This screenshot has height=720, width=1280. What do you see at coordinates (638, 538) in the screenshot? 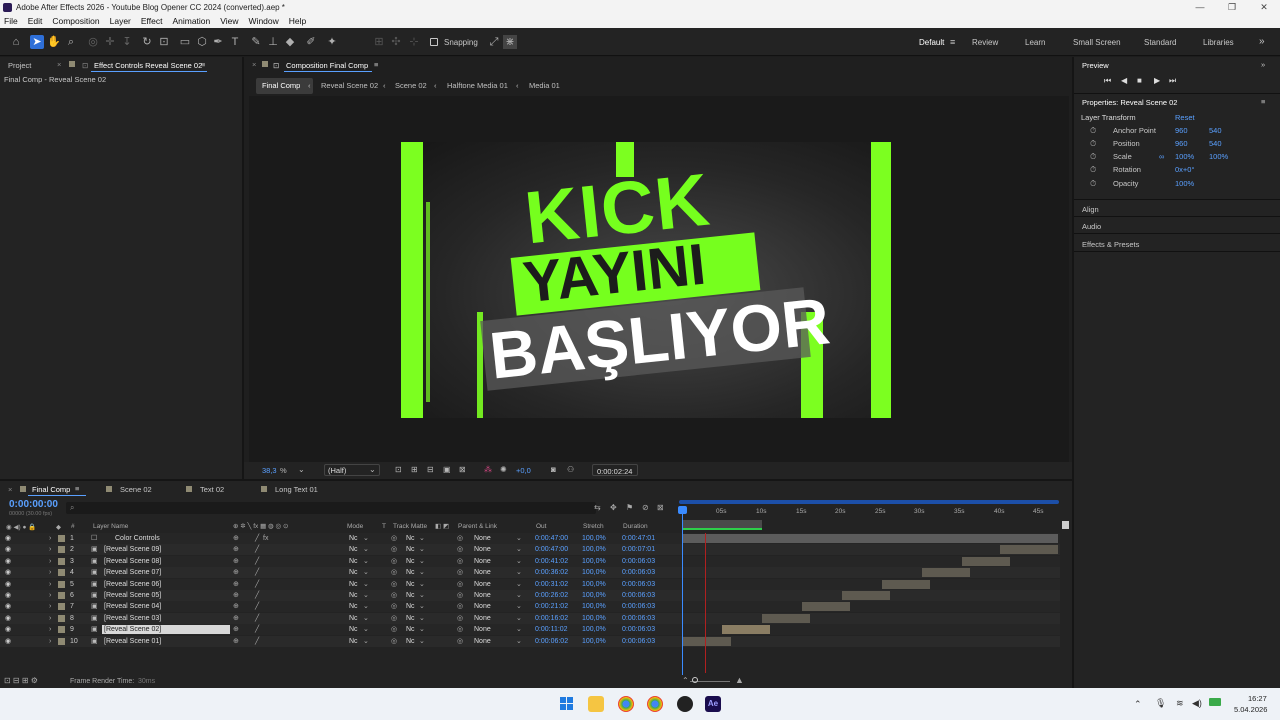
I see `layer-duration: 0:00:47:01` at bounding box center [638, 538].